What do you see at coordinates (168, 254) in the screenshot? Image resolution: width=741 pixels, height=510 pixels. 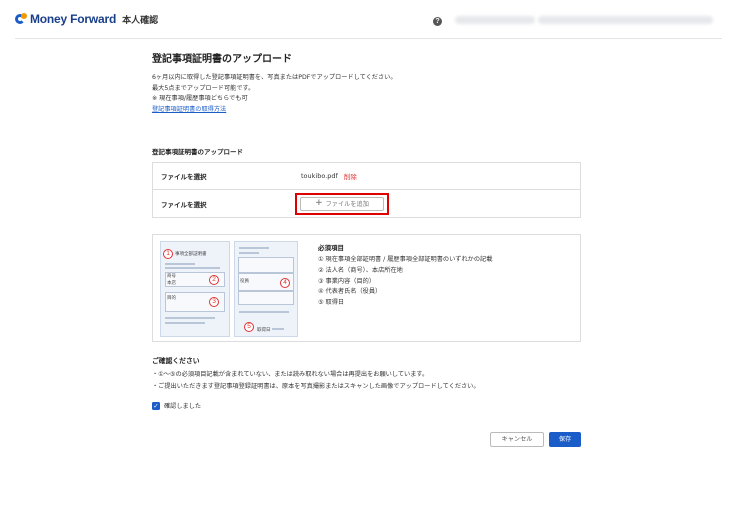 I see `marker-1: 1` at bounding box center [168, 254].